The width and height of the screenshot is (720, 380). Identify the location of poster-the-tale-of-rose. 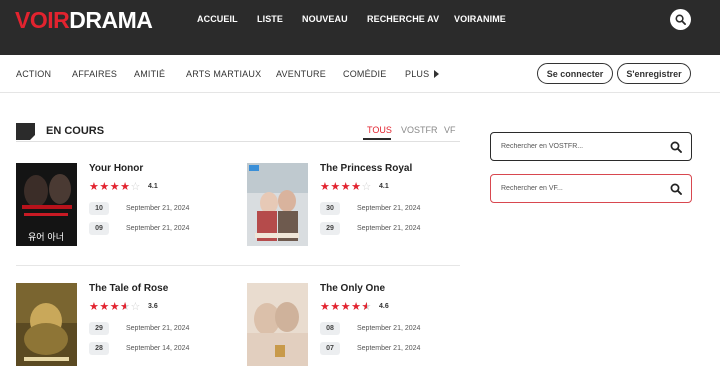
(46, 324).